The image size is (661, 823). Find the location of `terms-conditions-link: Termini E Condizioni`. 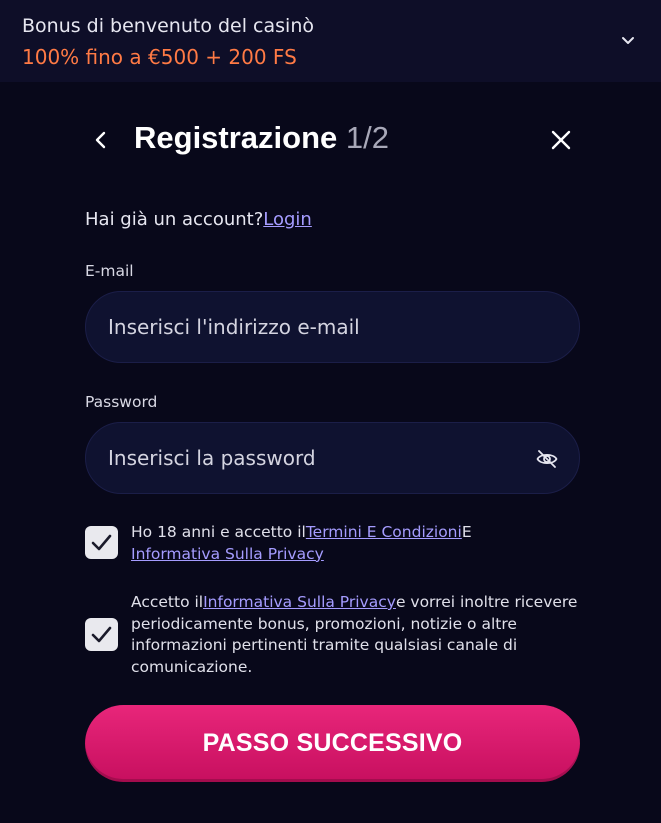

terms-conditions-link: Termini E Condizioni is located at coordinates (384, 532).